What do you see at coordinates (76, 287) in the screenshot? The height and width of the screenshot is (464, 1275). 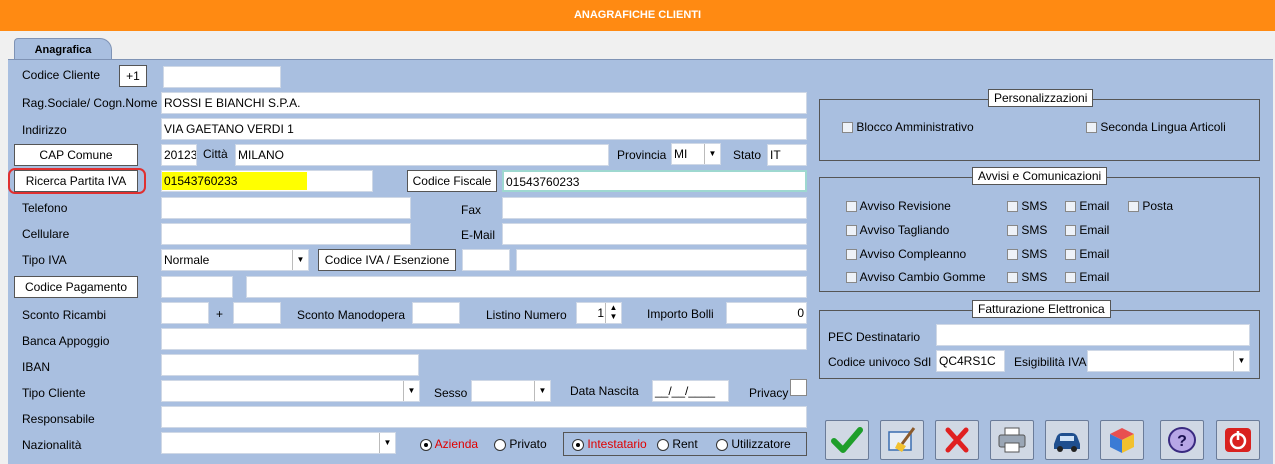 I see `codice-pagamento-button: Codice Pagamento` at bounding box center [76, 287].